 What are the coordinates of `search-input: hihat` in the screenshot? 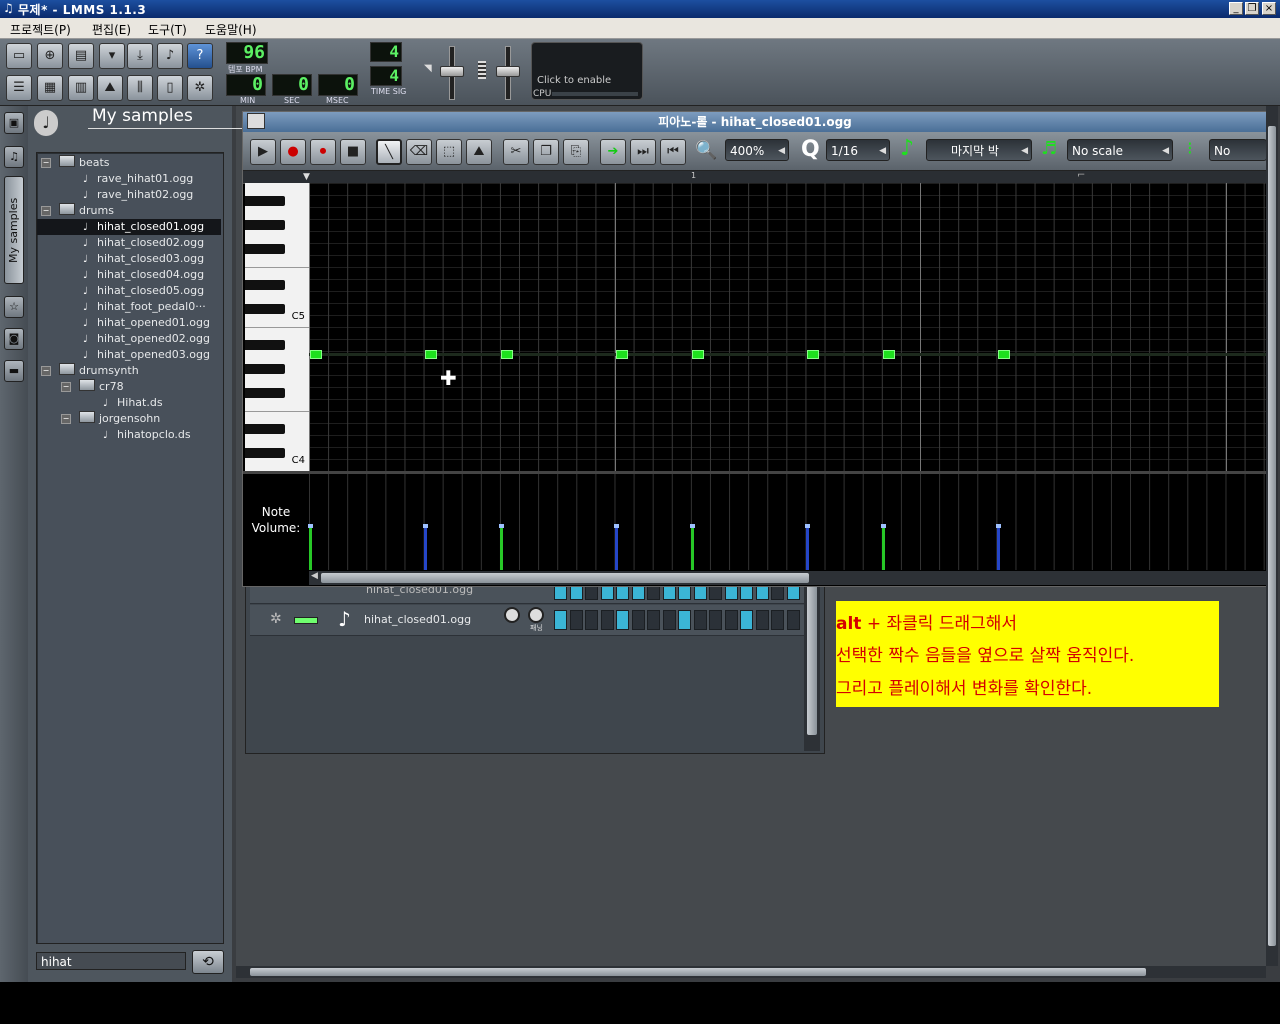 It's located at (111, 961).